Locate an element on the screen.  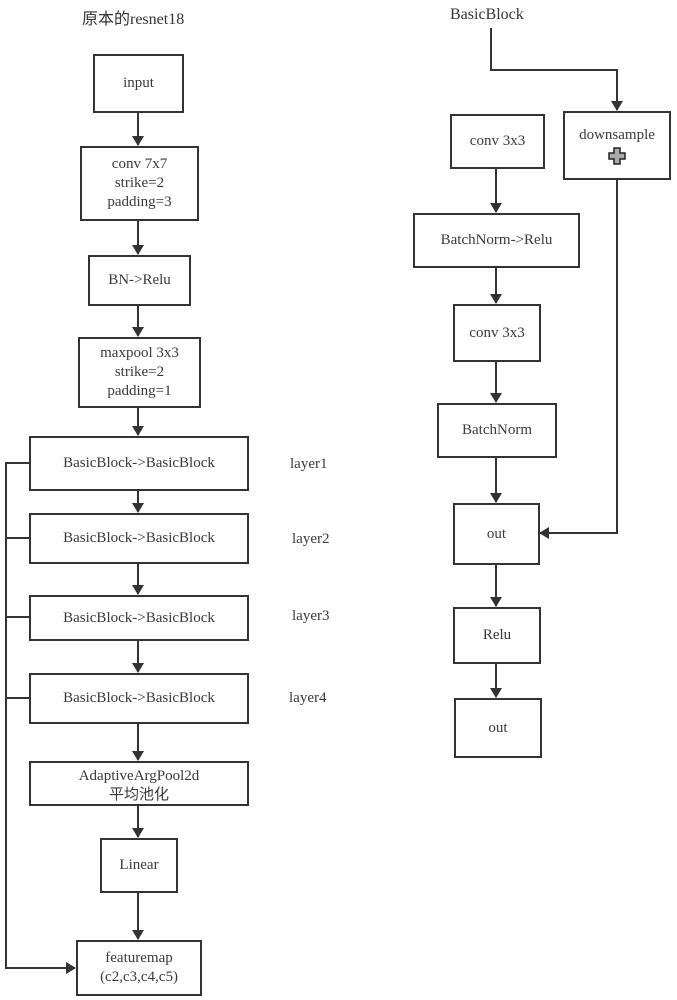
node-text: AdaptiveArgPool2d is located at coordinates (139, 776).